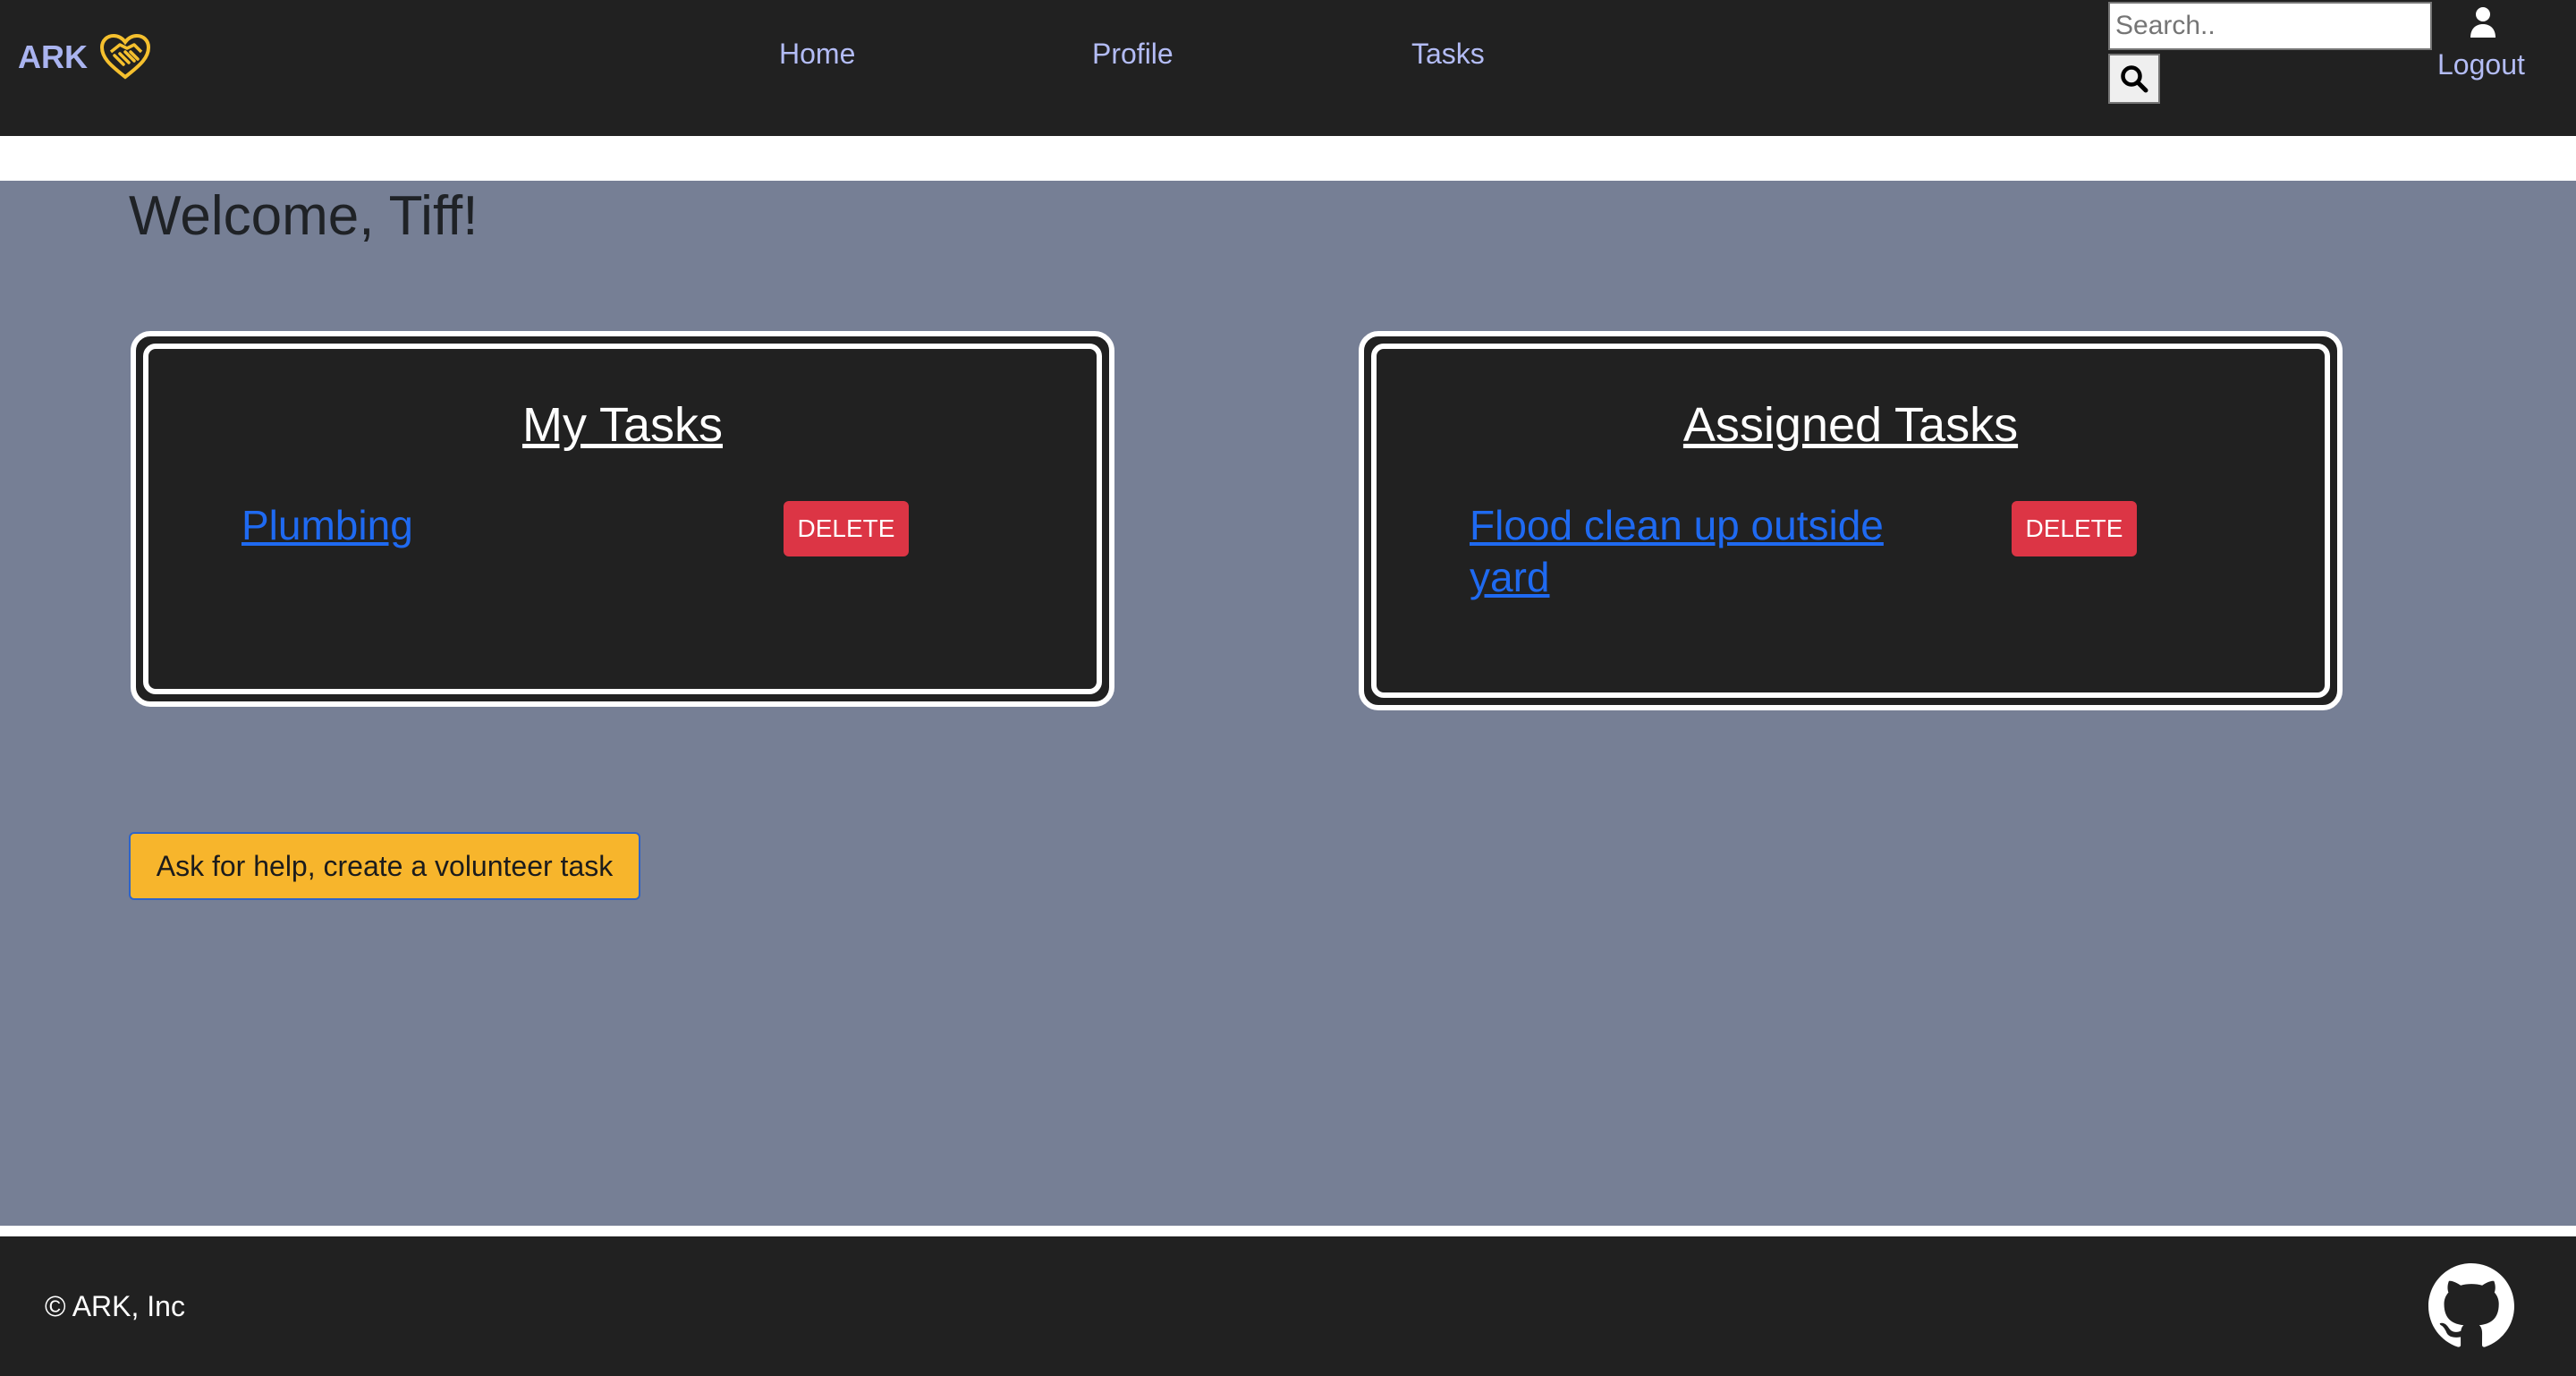  Describe the element at coordinates (817, 54) in the screenshot. I see `nav-link-home: Home` at that location.